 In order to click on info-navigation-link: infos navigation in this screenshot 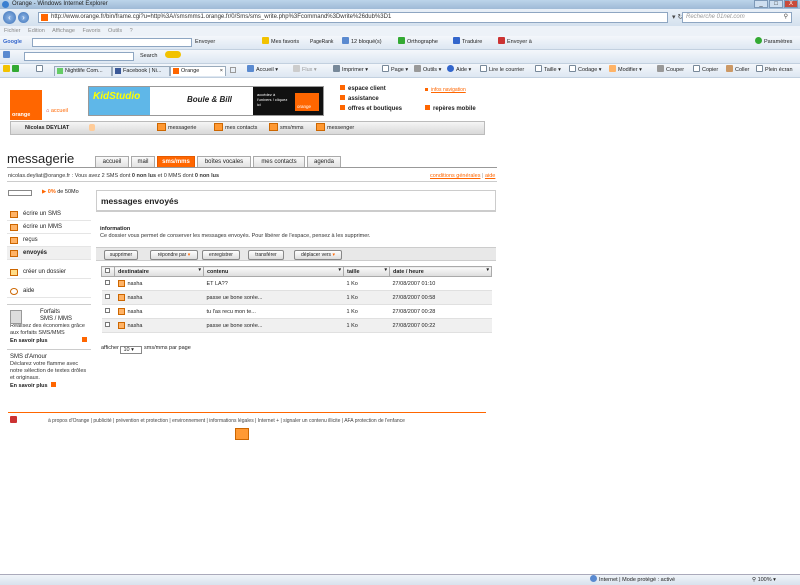, I will do `click(445, 90)`.